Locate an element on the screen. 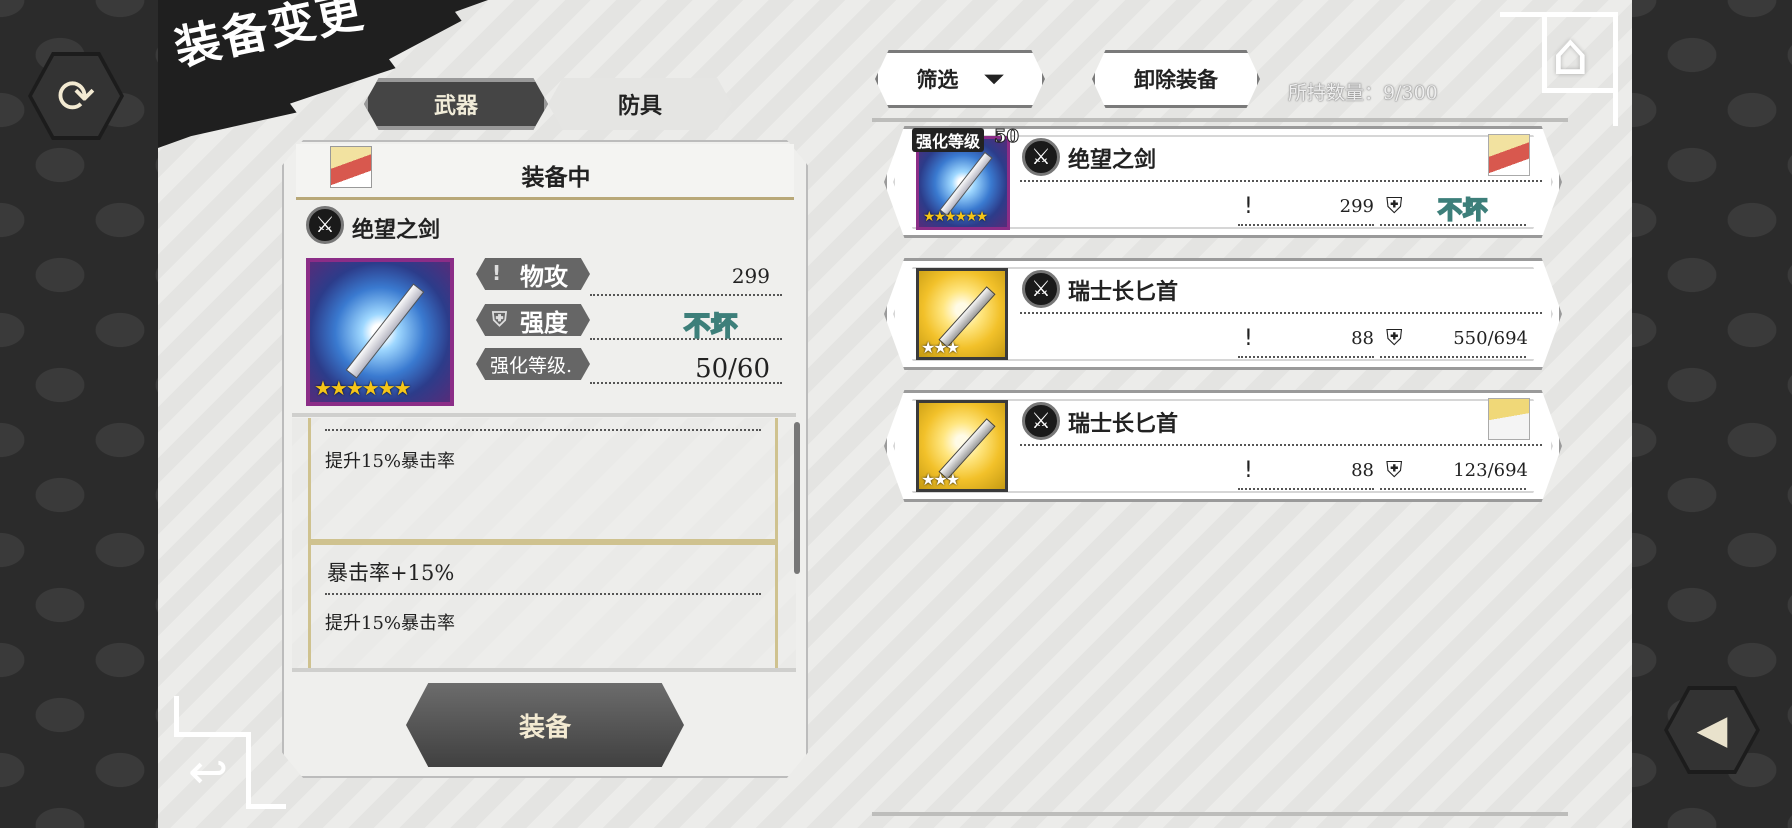  back-button: ↩ is located at coordinates (232, 753).